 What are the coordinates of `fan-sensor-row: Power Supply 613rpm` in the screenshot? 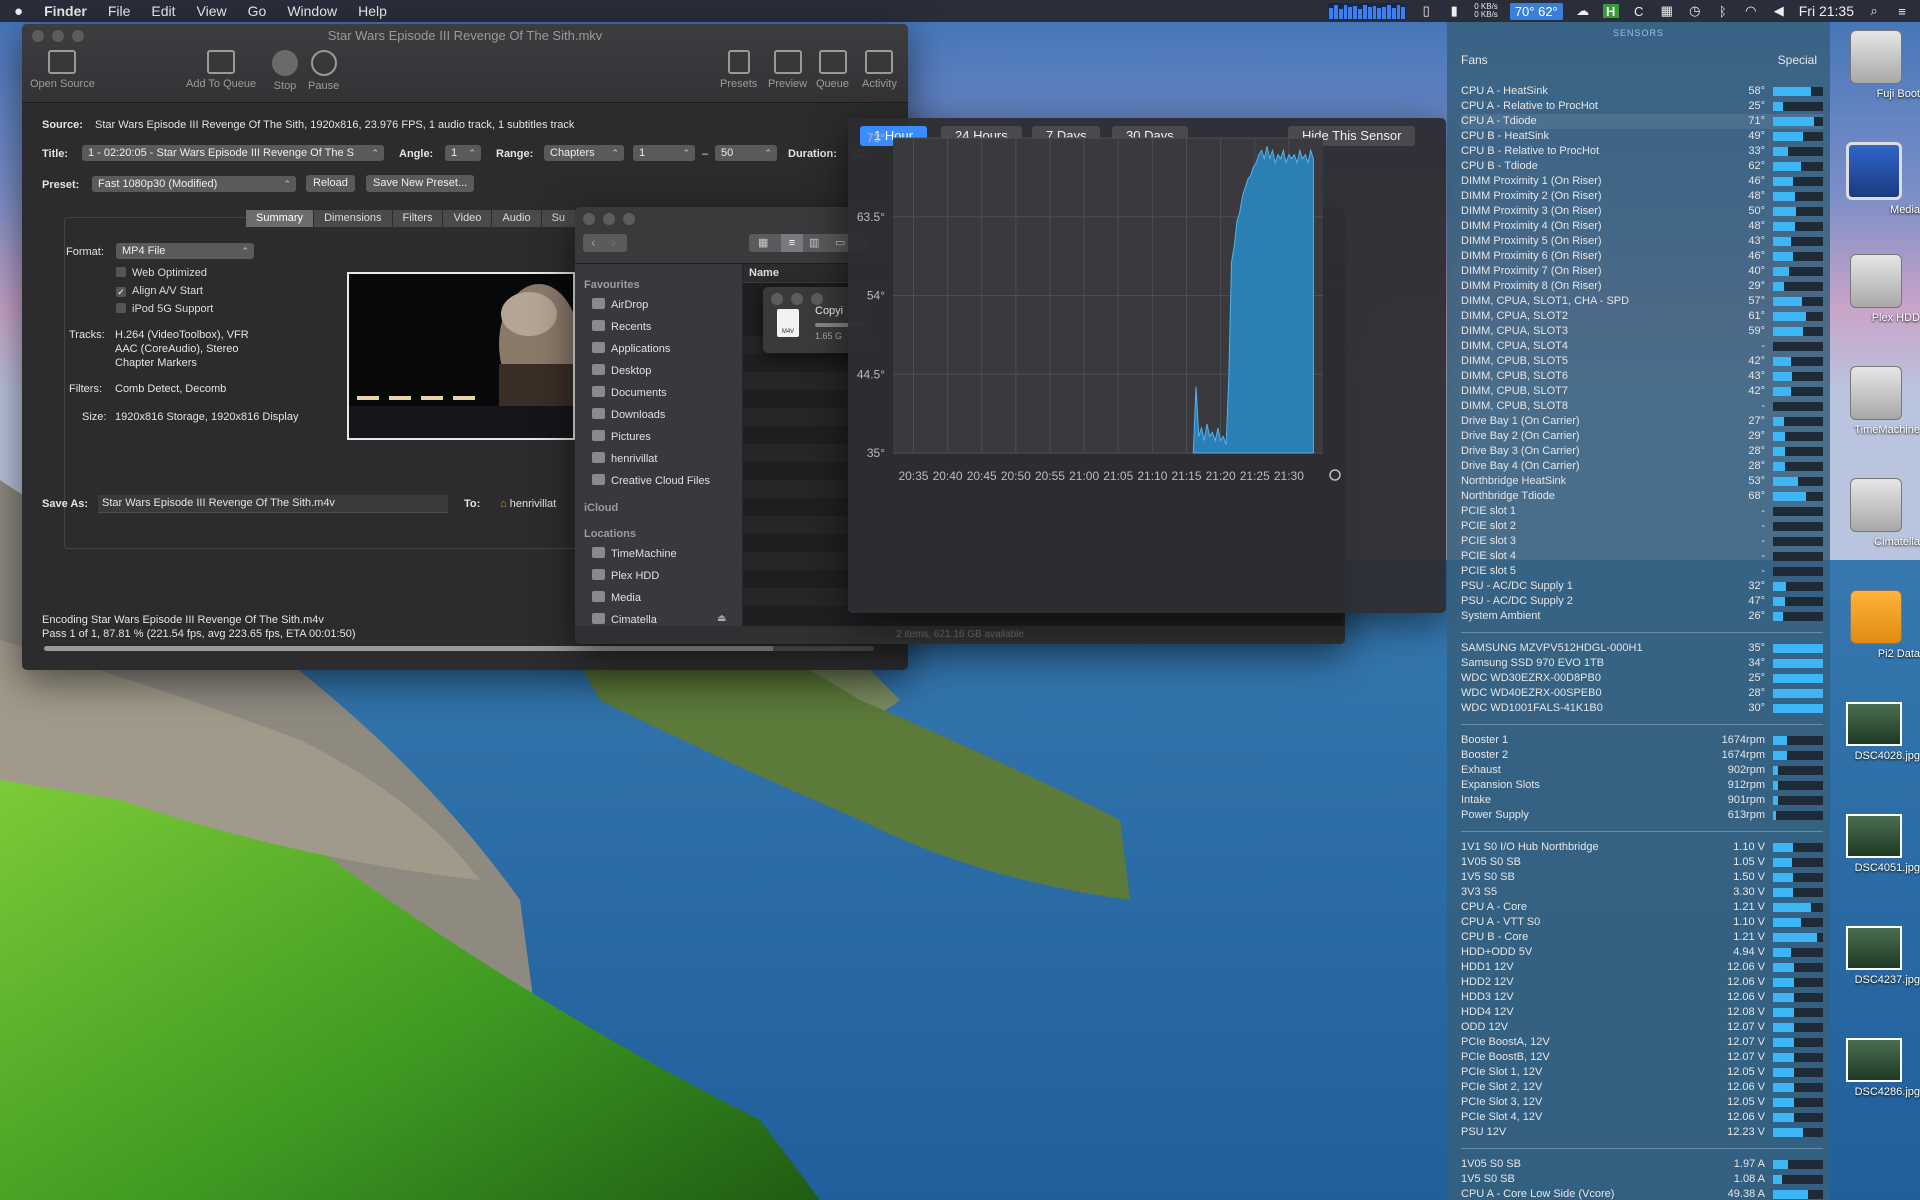 It's located at (1642, 815).